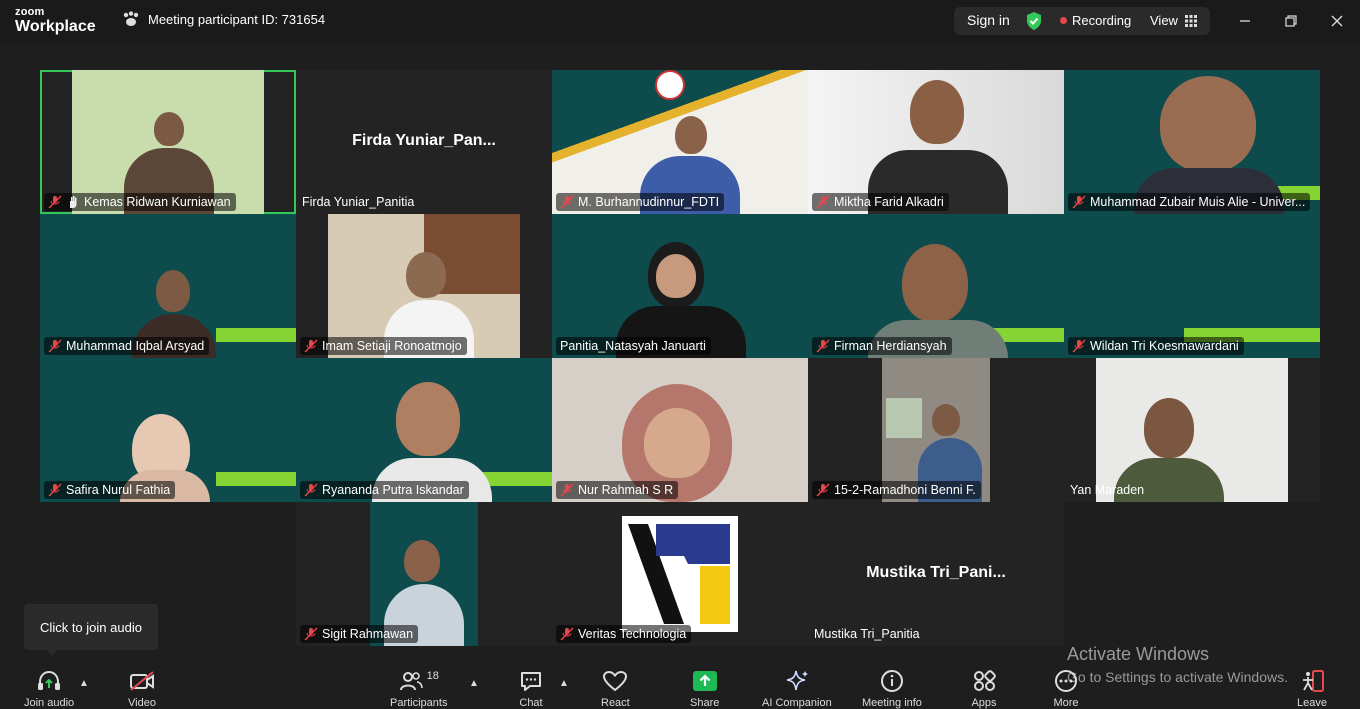 The height and width of the screenshot is (709, 1360). I want to click on banner-strip, so click(256, 335).